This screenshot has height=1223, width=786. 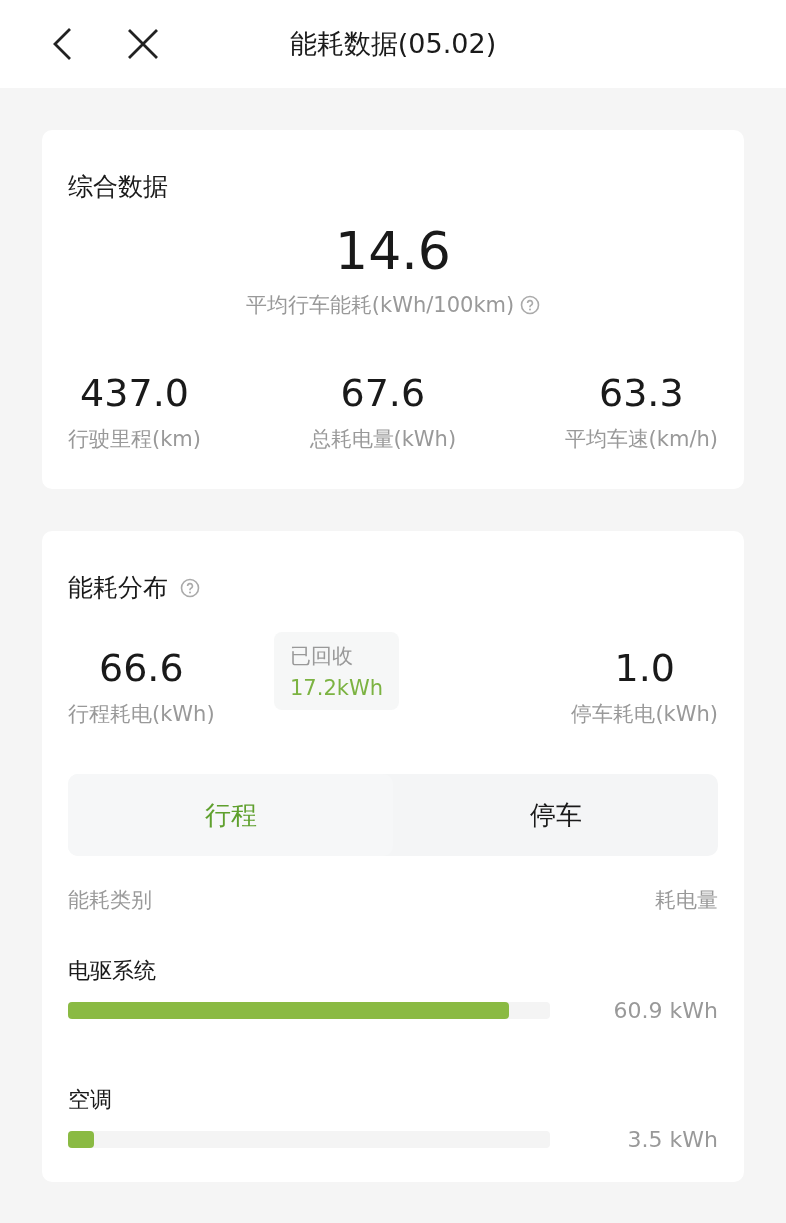 I want to click on category-label: 空调, so click(x=90, y=1100).